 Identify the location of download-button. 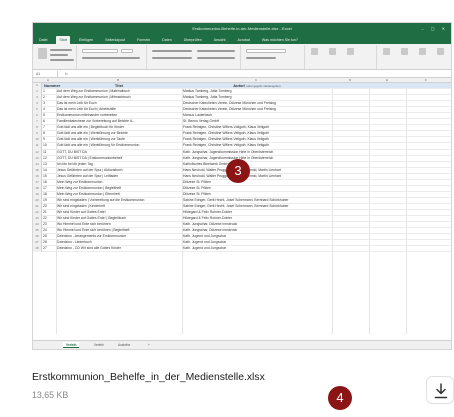
(440, 390).